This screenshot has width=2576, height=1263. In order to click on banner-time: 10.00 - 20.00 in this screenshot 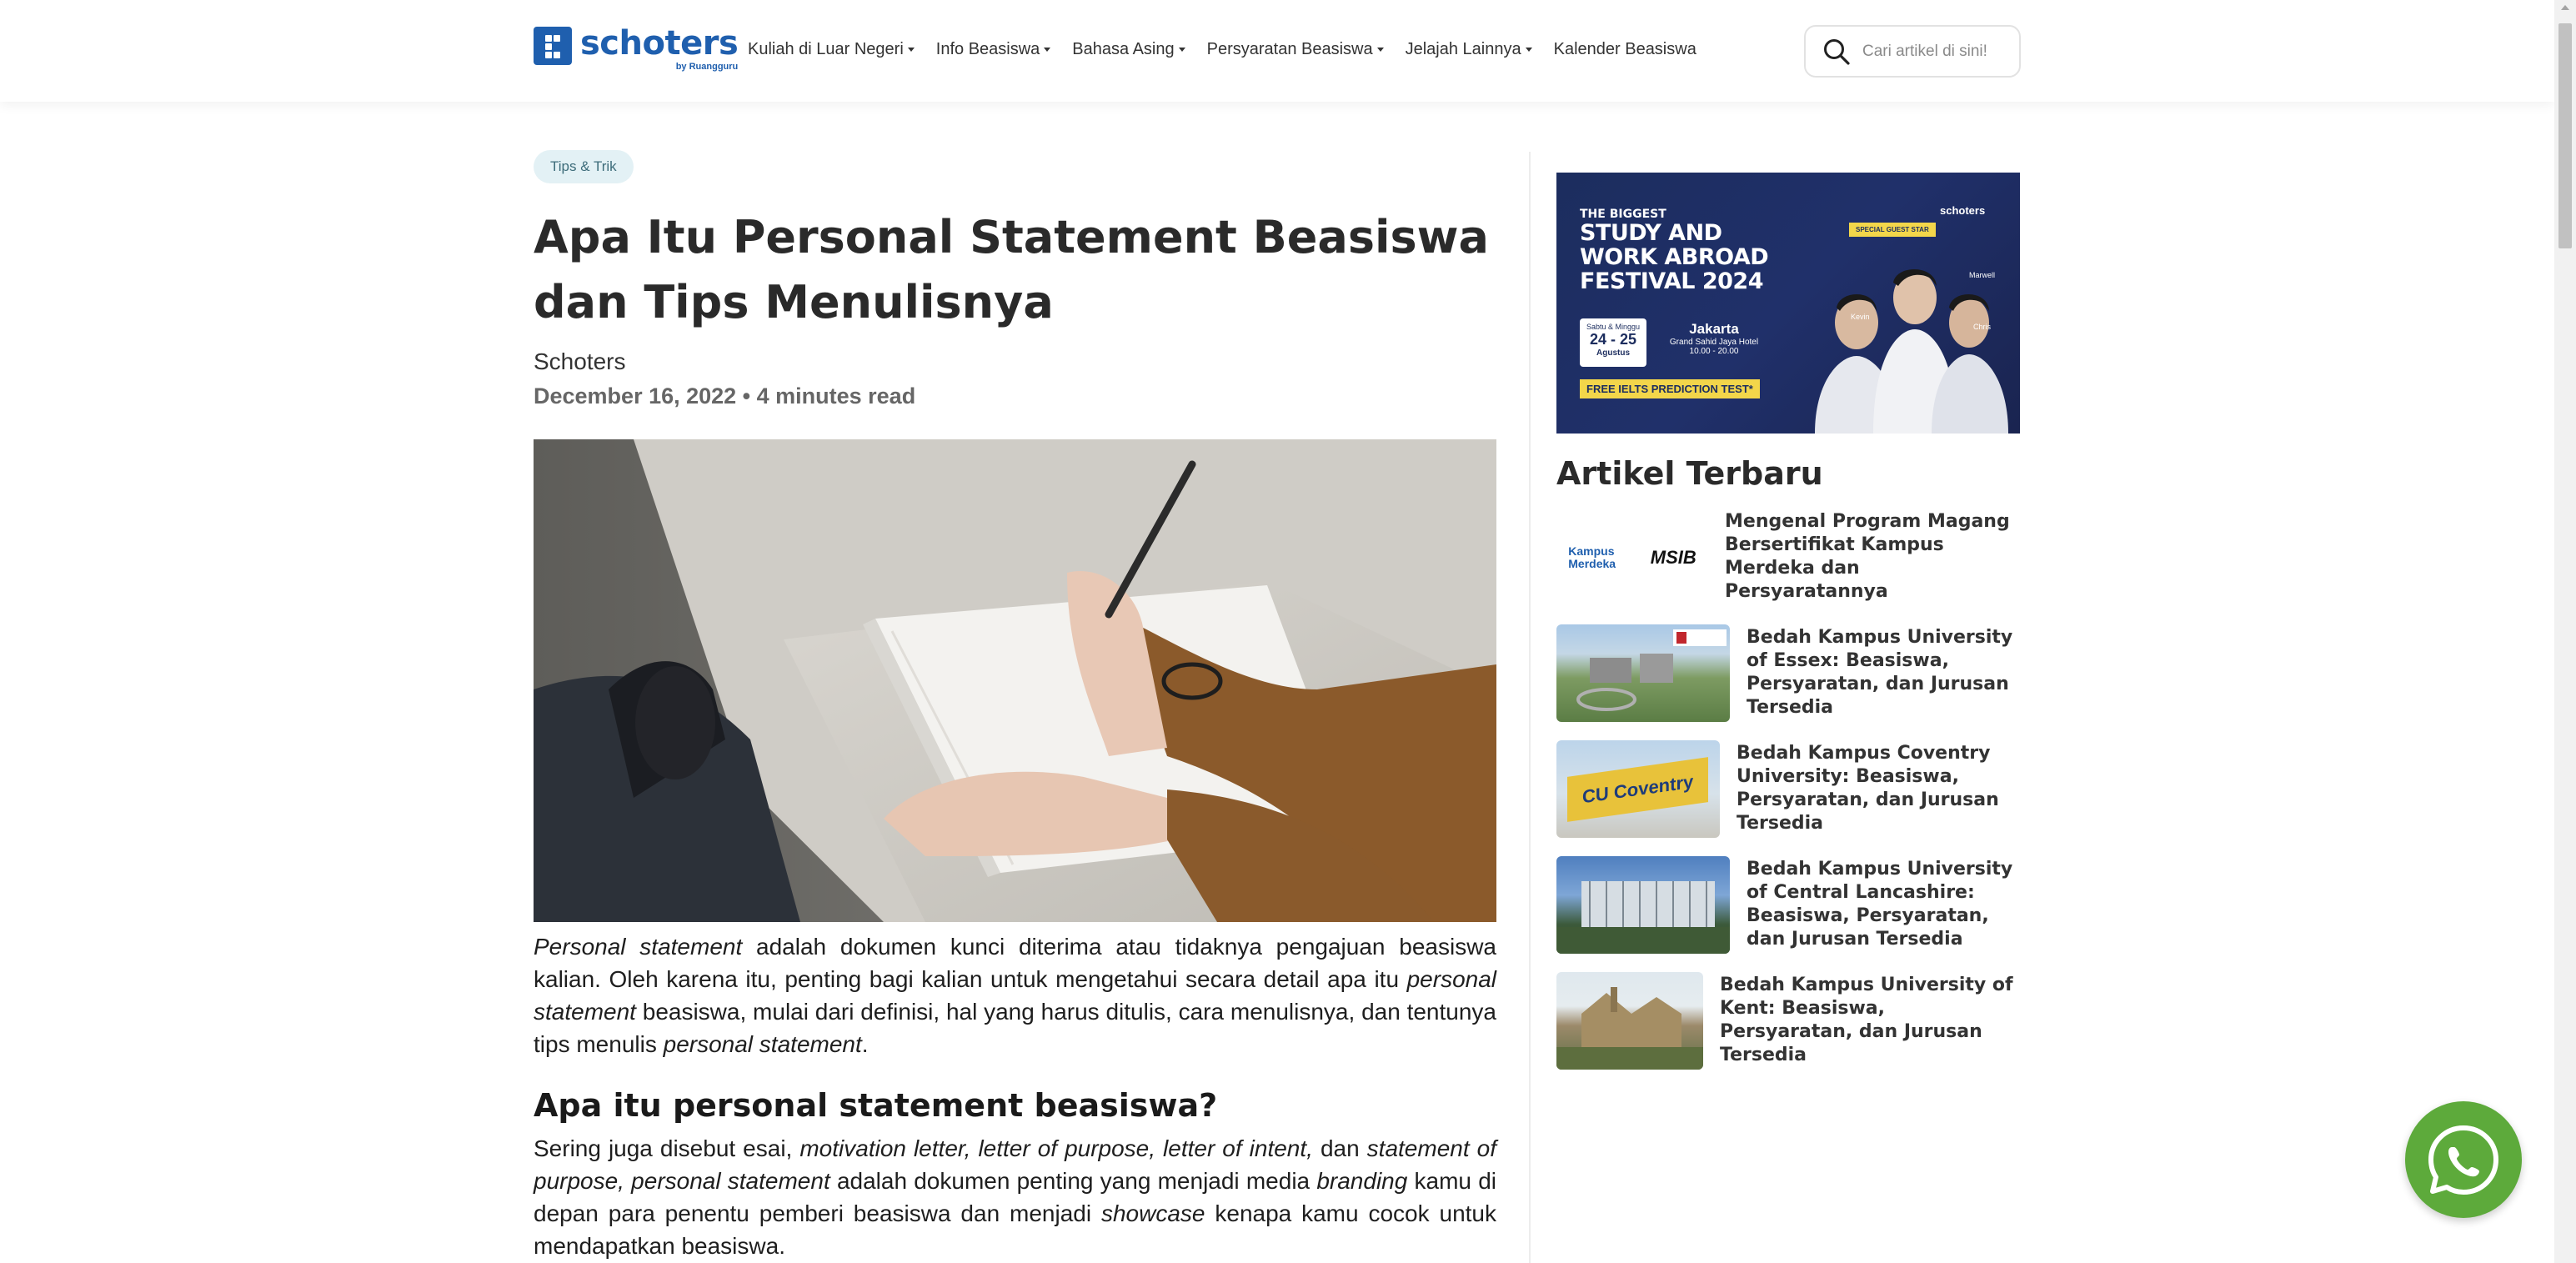, I will do `click(1714, 351)`.